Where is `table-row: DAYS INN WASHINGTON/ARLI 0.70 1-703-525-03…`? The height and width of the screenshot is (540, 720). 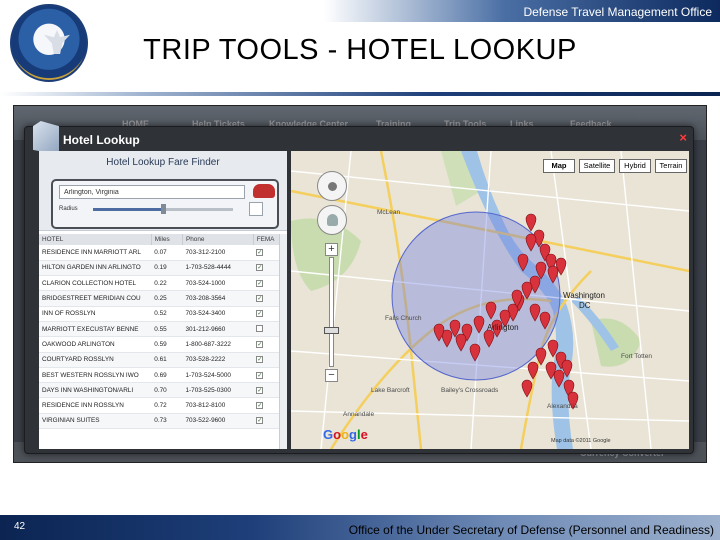
table-row: DAYS INN WASHINGTON/ARLI 0.70 1-703-525-03… is located at coordinates (163, 390).